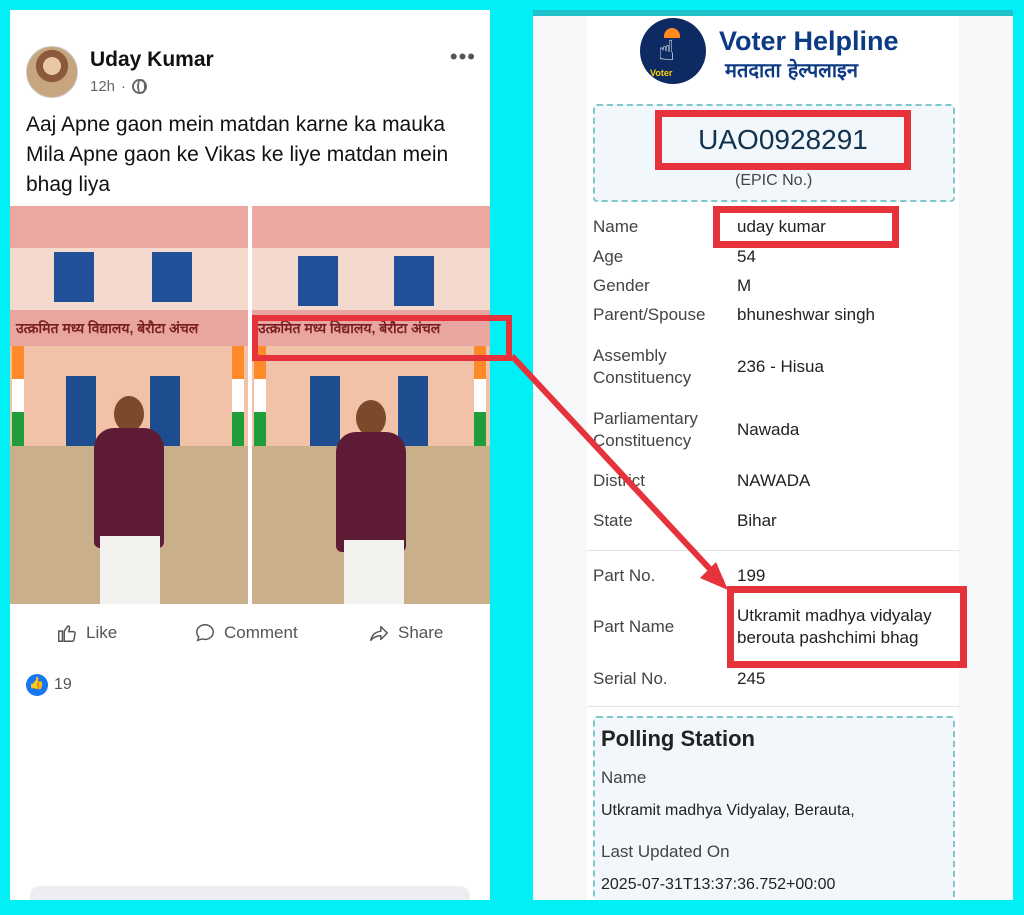 The height and width of the screenshot is (915, 1024). What do you see at coordinates (608, 256) in the screenshot?
I see `field-label-age: Age` at bounding box center [608, 256].